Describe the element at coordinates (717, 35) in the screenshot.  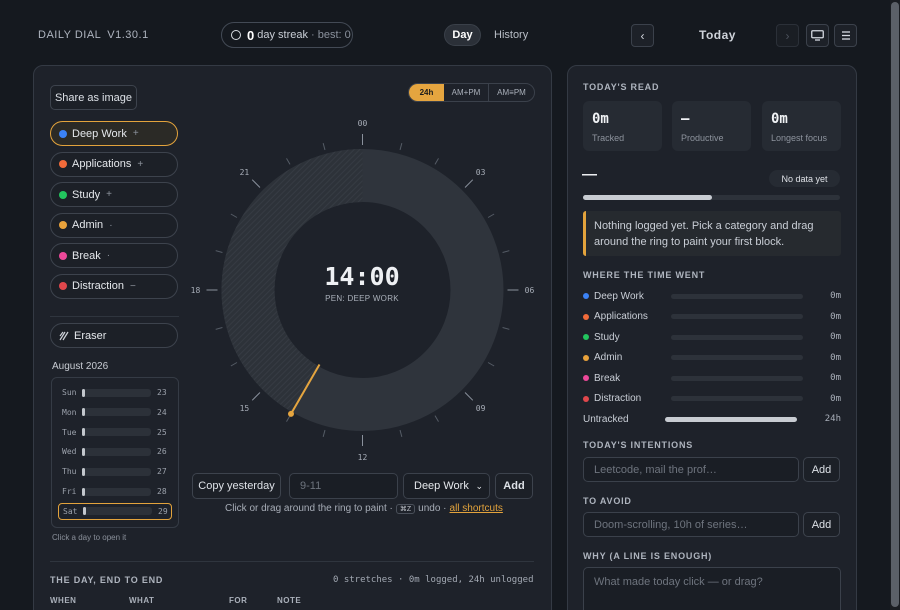
I see `date-label: Today` at that location.